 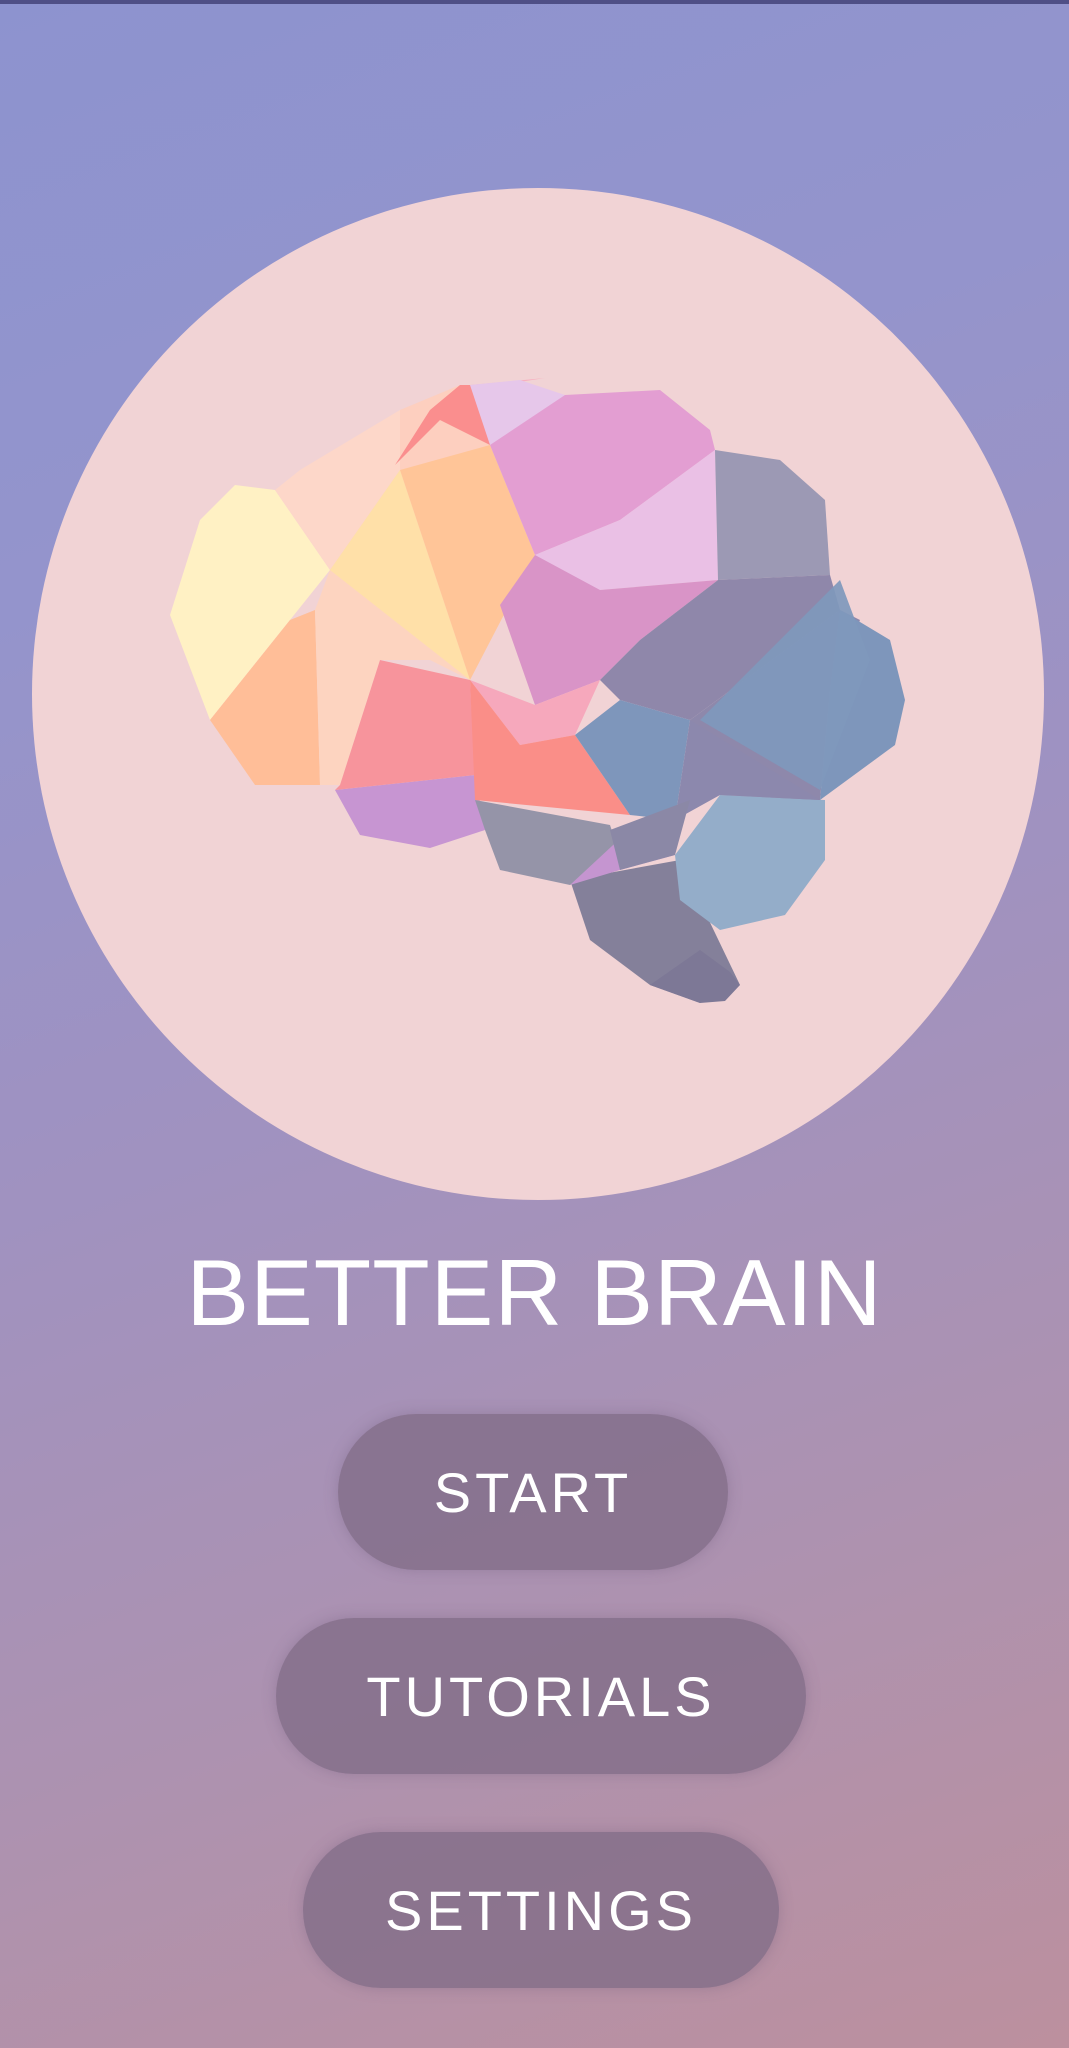 What do you see at coordinates (533, 1492) in the screenshot?
I see `start-button: START` at bounding box center [533, 1492].